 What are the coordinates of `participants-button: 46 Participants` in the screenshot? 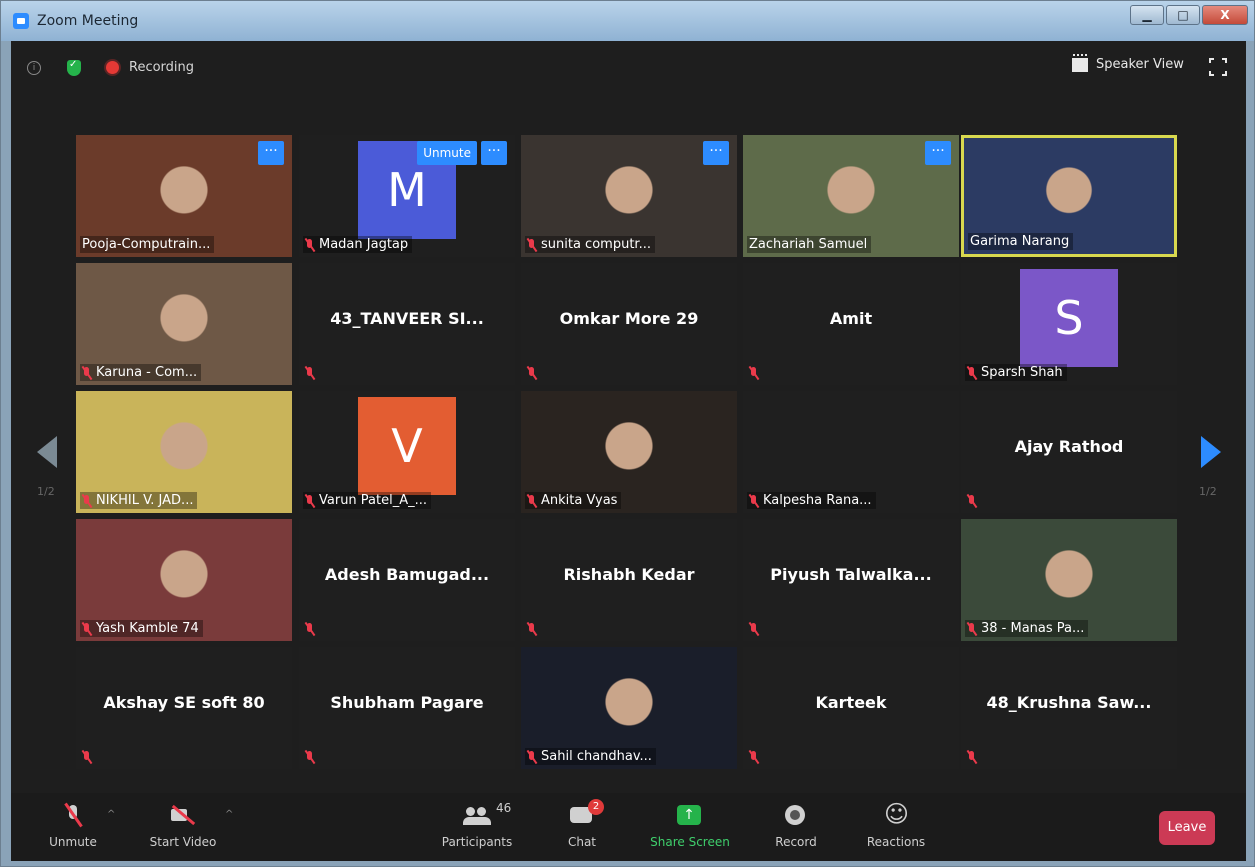 It's located at (477, 825).